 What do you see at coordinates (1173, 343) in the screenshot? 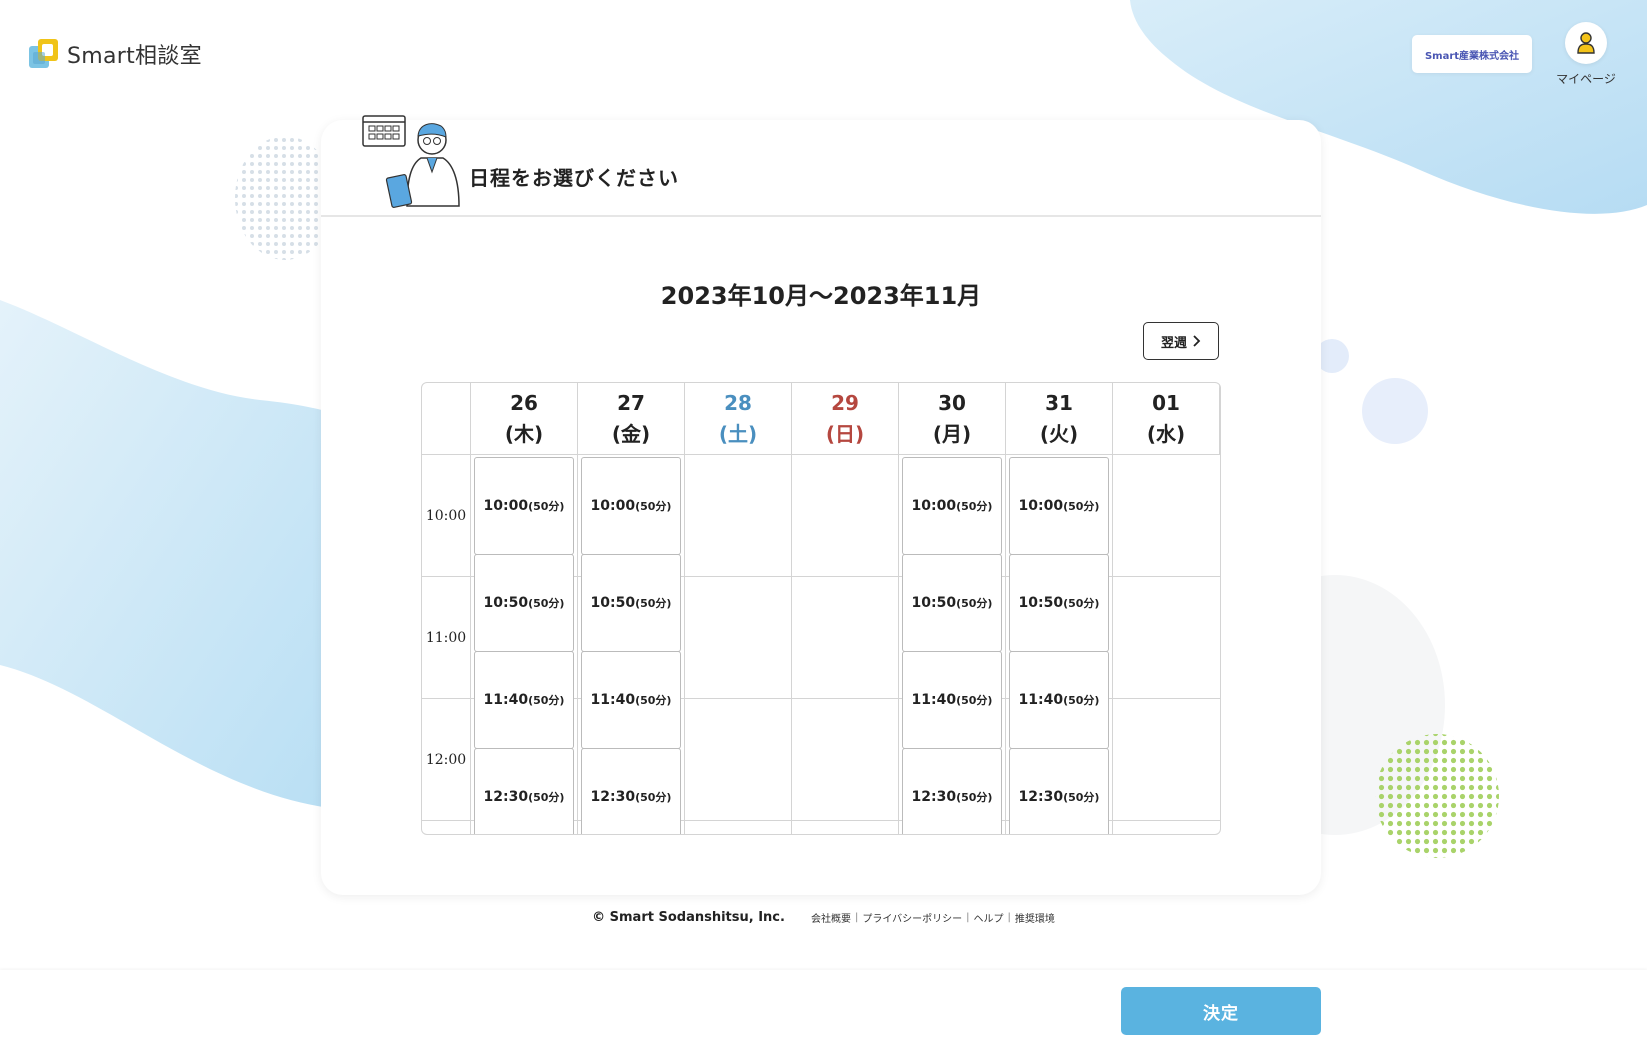
I see `next-week-label: 翌週` at bounding box center [1173, 343].